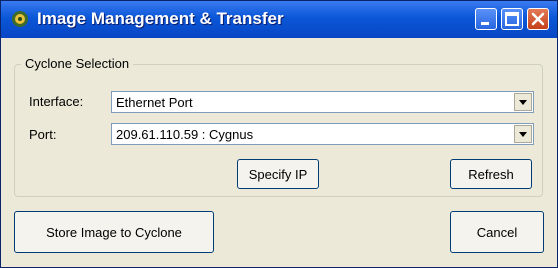  What do you see at coordinates (160, 18) in the screenshot?
I see `window-title: Image Management & Transfer` at bounding box center [160, 18].